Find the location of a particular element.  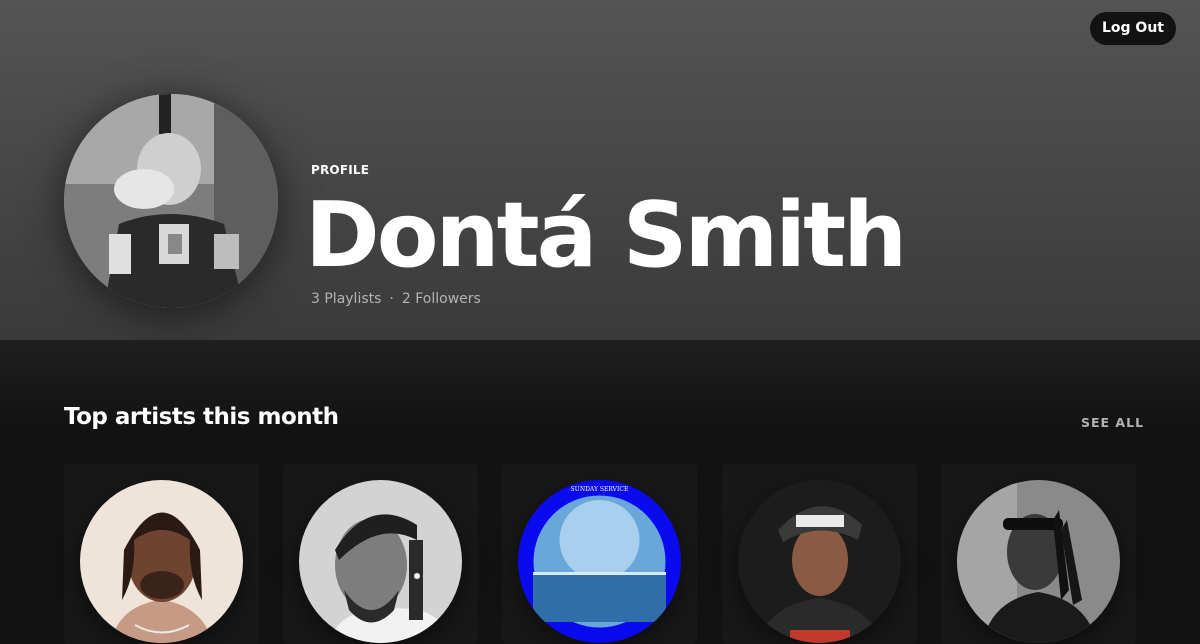

playlists-count-link: 3 Playlists is located at coordinates (346, 299).